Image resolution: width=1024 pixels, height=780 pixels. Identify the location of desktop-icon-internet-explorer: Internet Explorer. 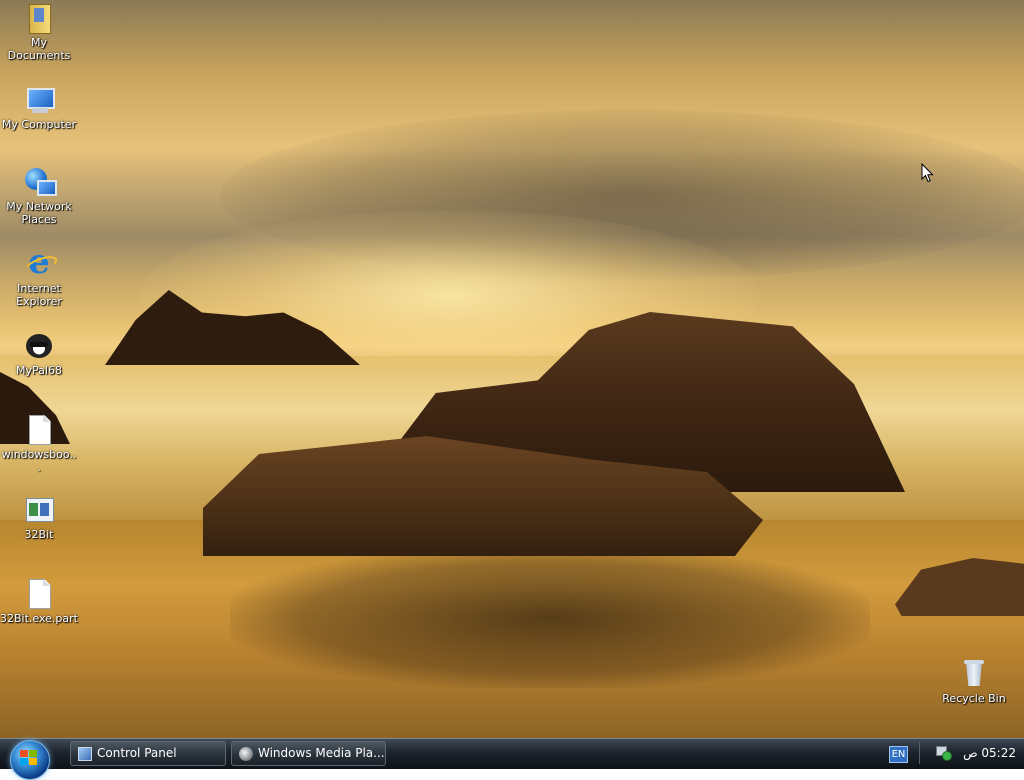
(39, 275).